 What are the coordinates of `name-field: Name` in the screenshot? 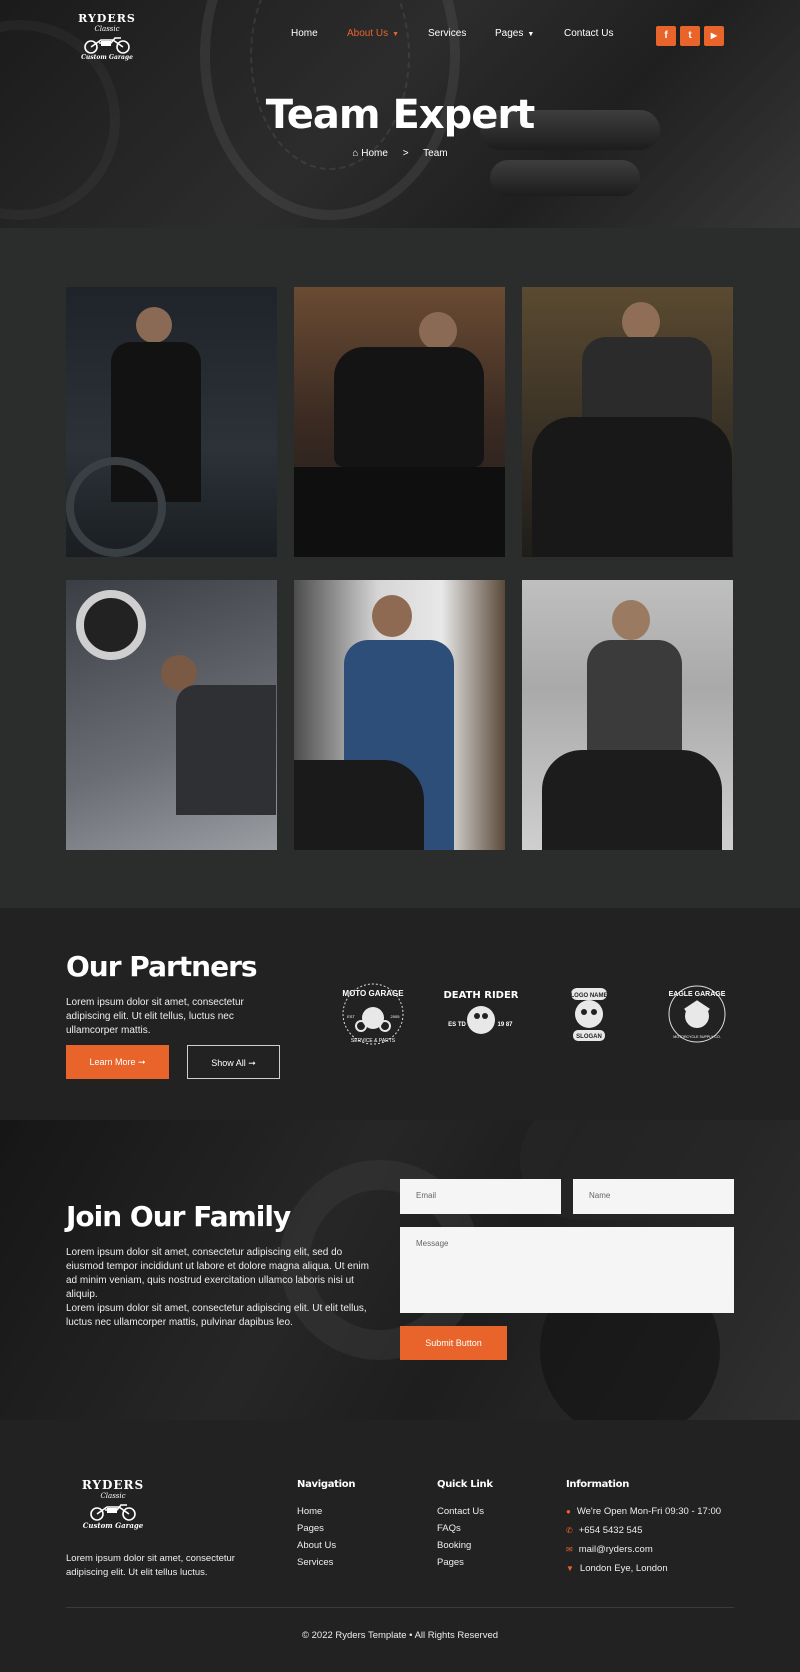 It's located at (653, 1196).